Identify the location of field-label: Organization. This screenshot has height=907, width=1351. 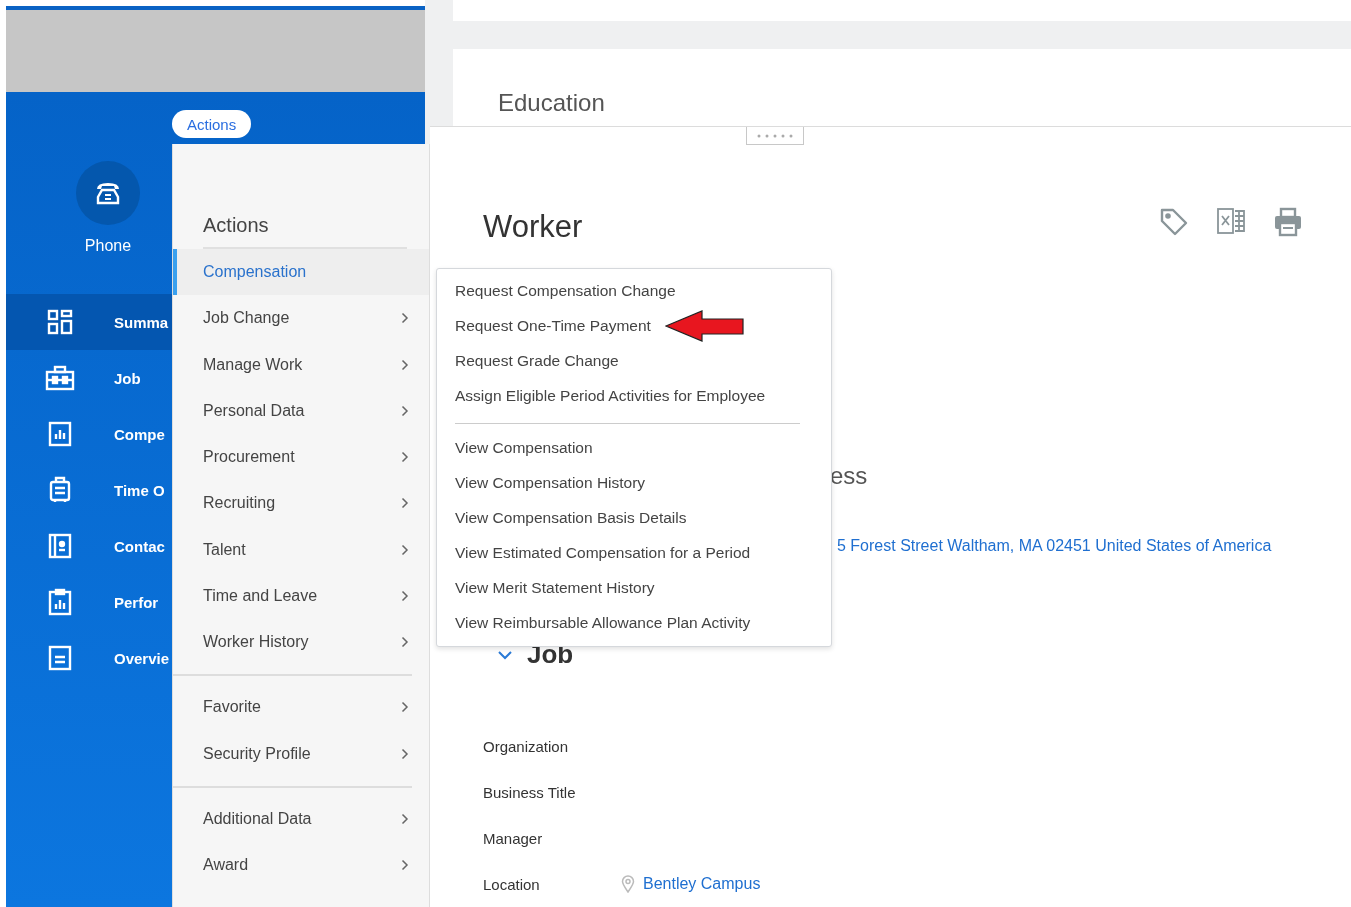
(526, 746).